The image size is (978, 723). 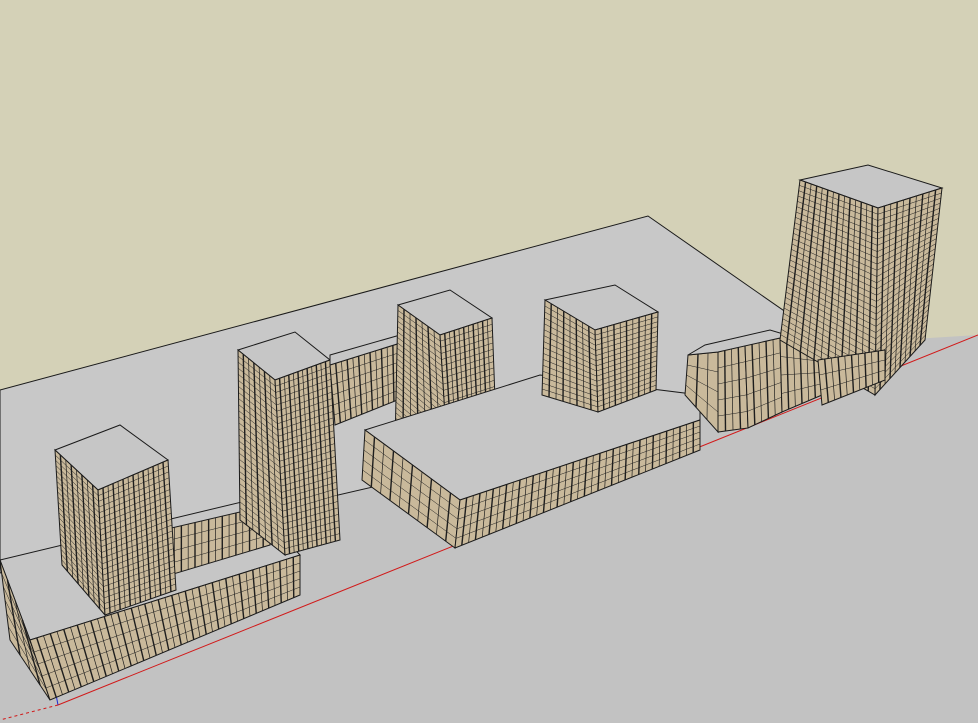 I want to click on tower-center-left-front, so click(x=307, y=457).